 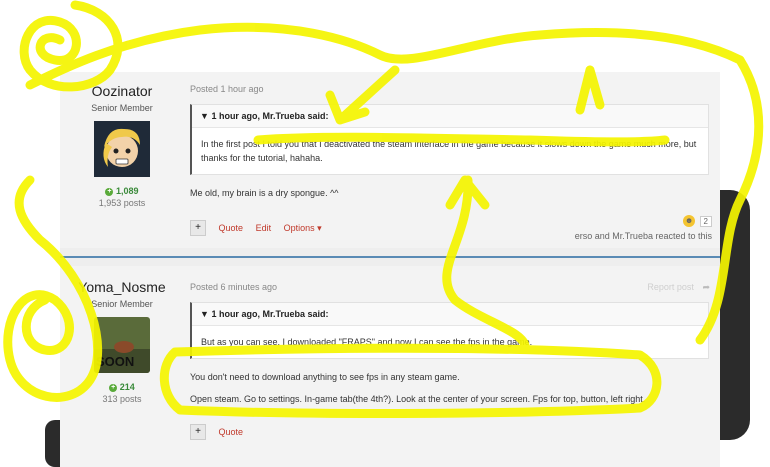 What do you see at coordinates (450, 89) in the screenshot?
I see `post-timestamp: Posted 1 hour ago` at bounding box center [450, 89].